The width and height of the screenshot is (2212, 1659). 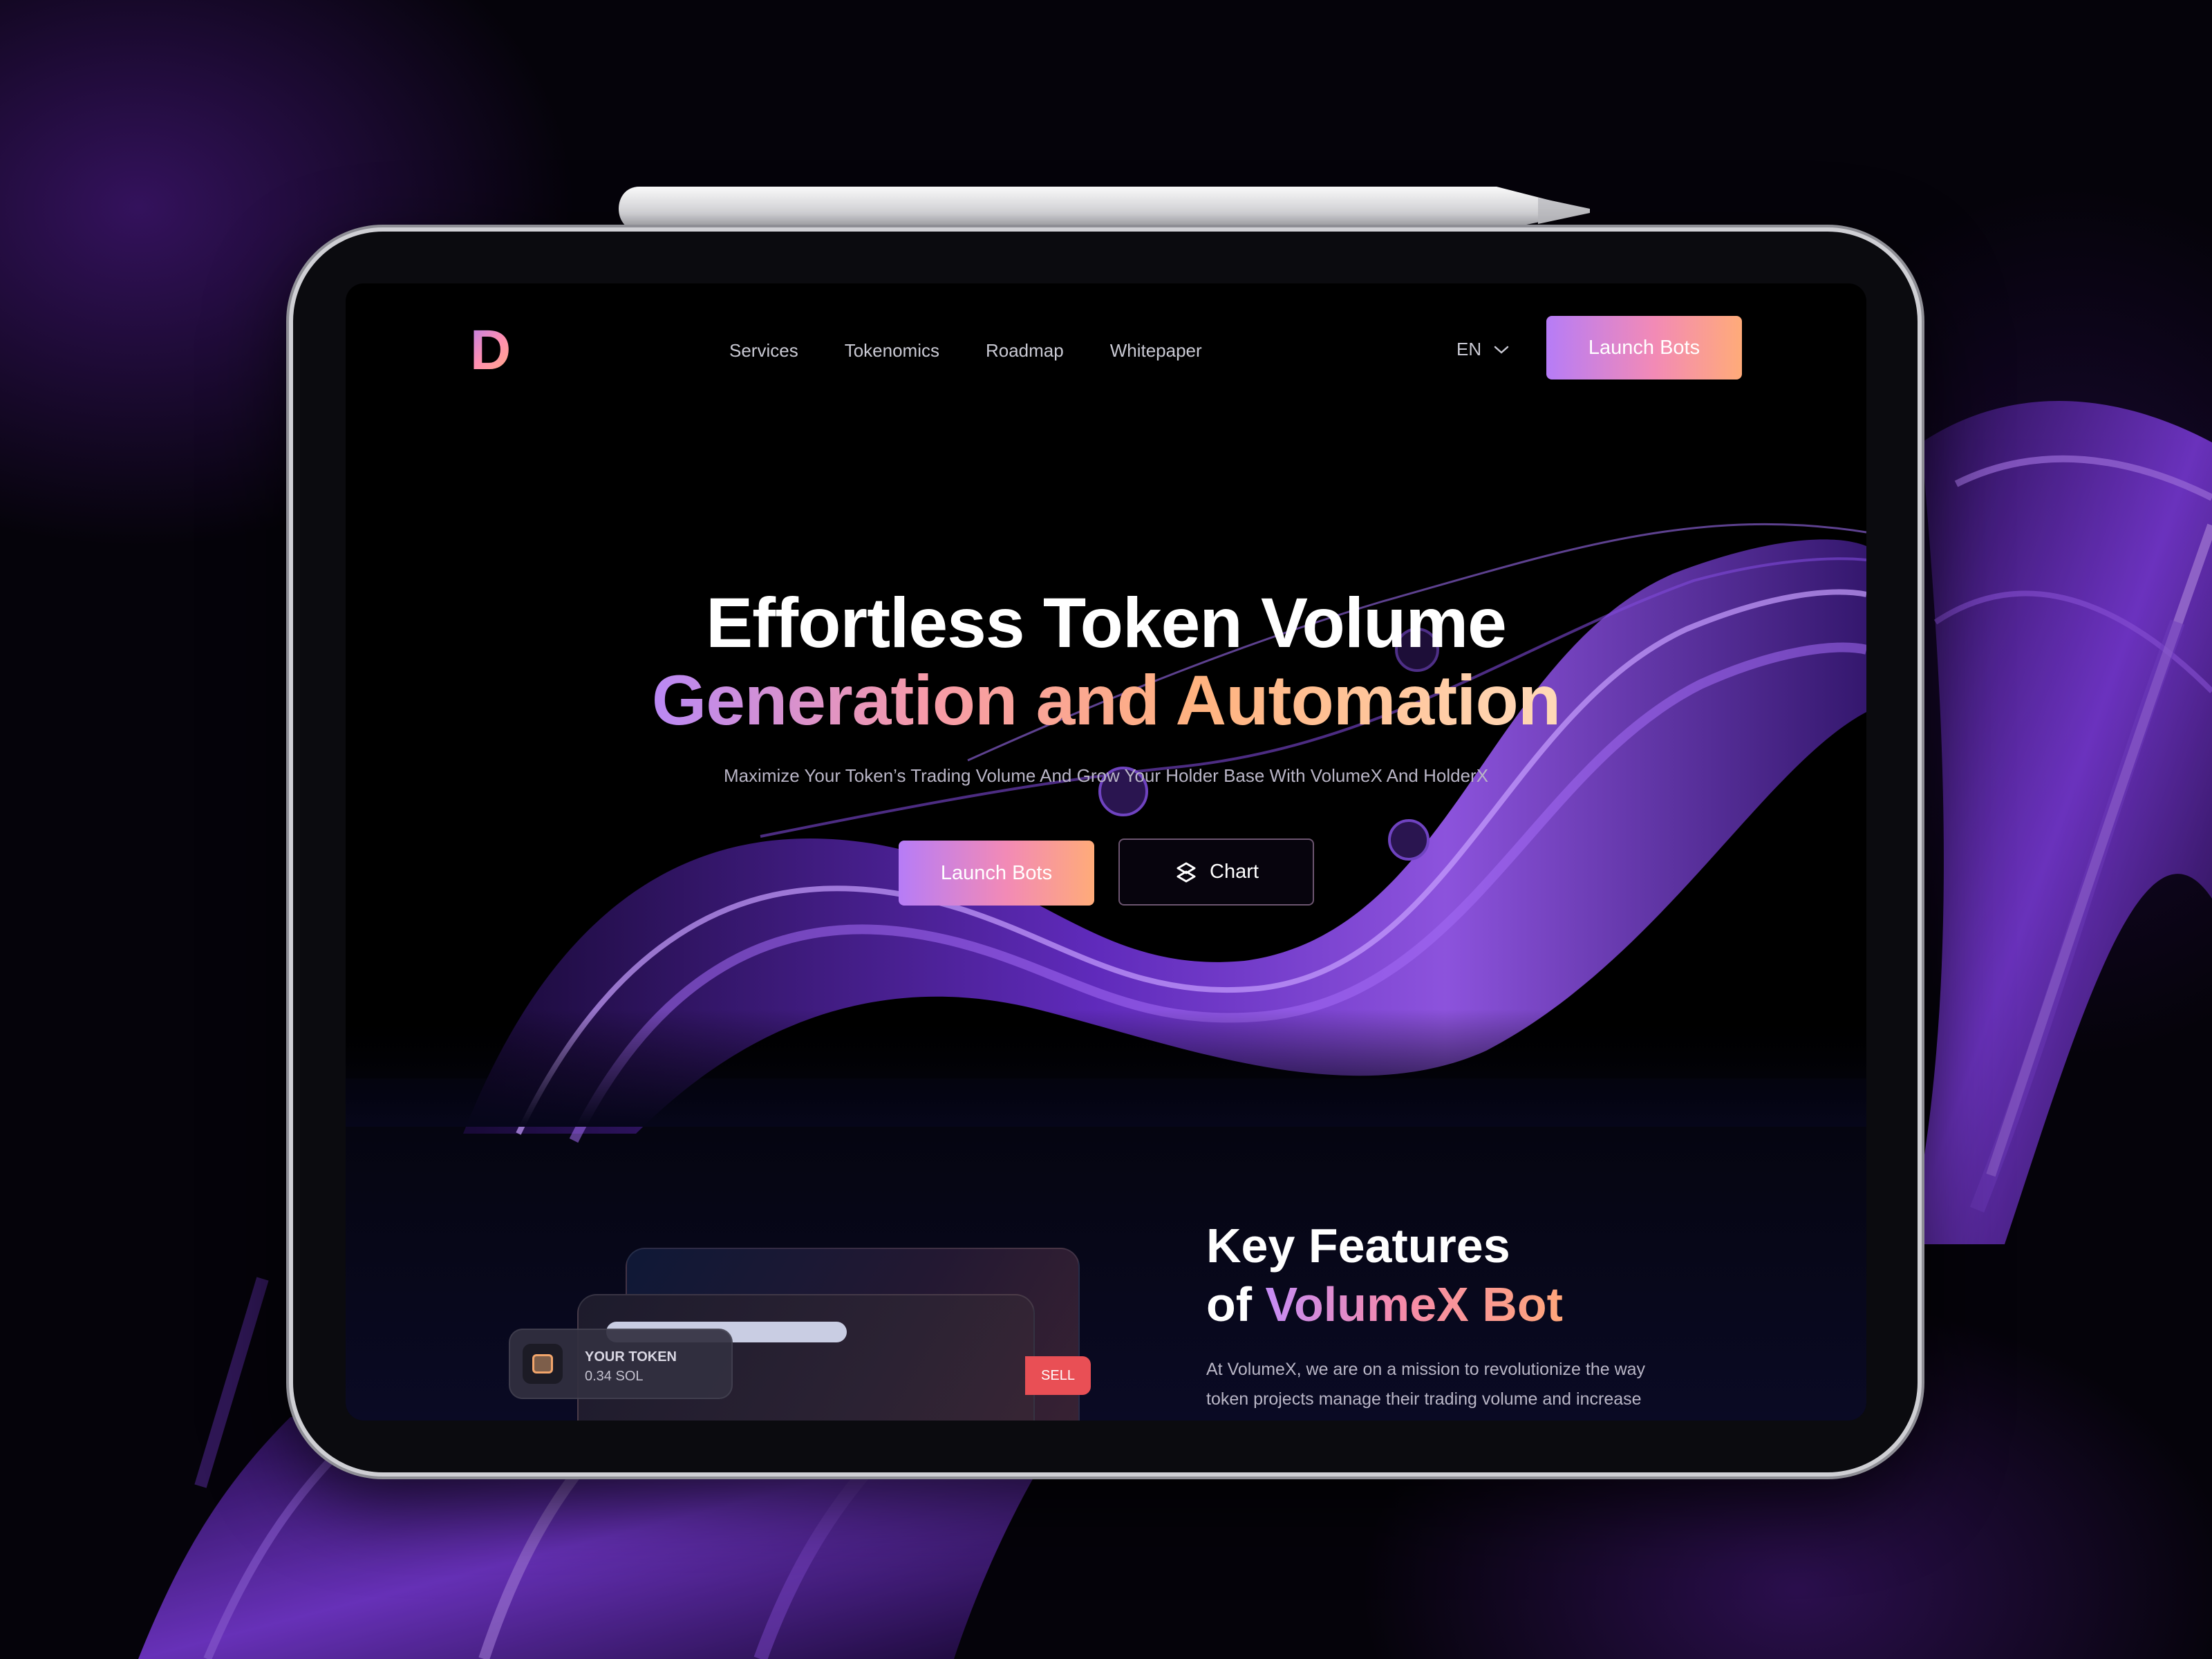 What do you see at coordinates (1644, 347) in the screenshot?
I see `launch-bots-nav-button: Launch Bots` at bounding box center [1644, 347].